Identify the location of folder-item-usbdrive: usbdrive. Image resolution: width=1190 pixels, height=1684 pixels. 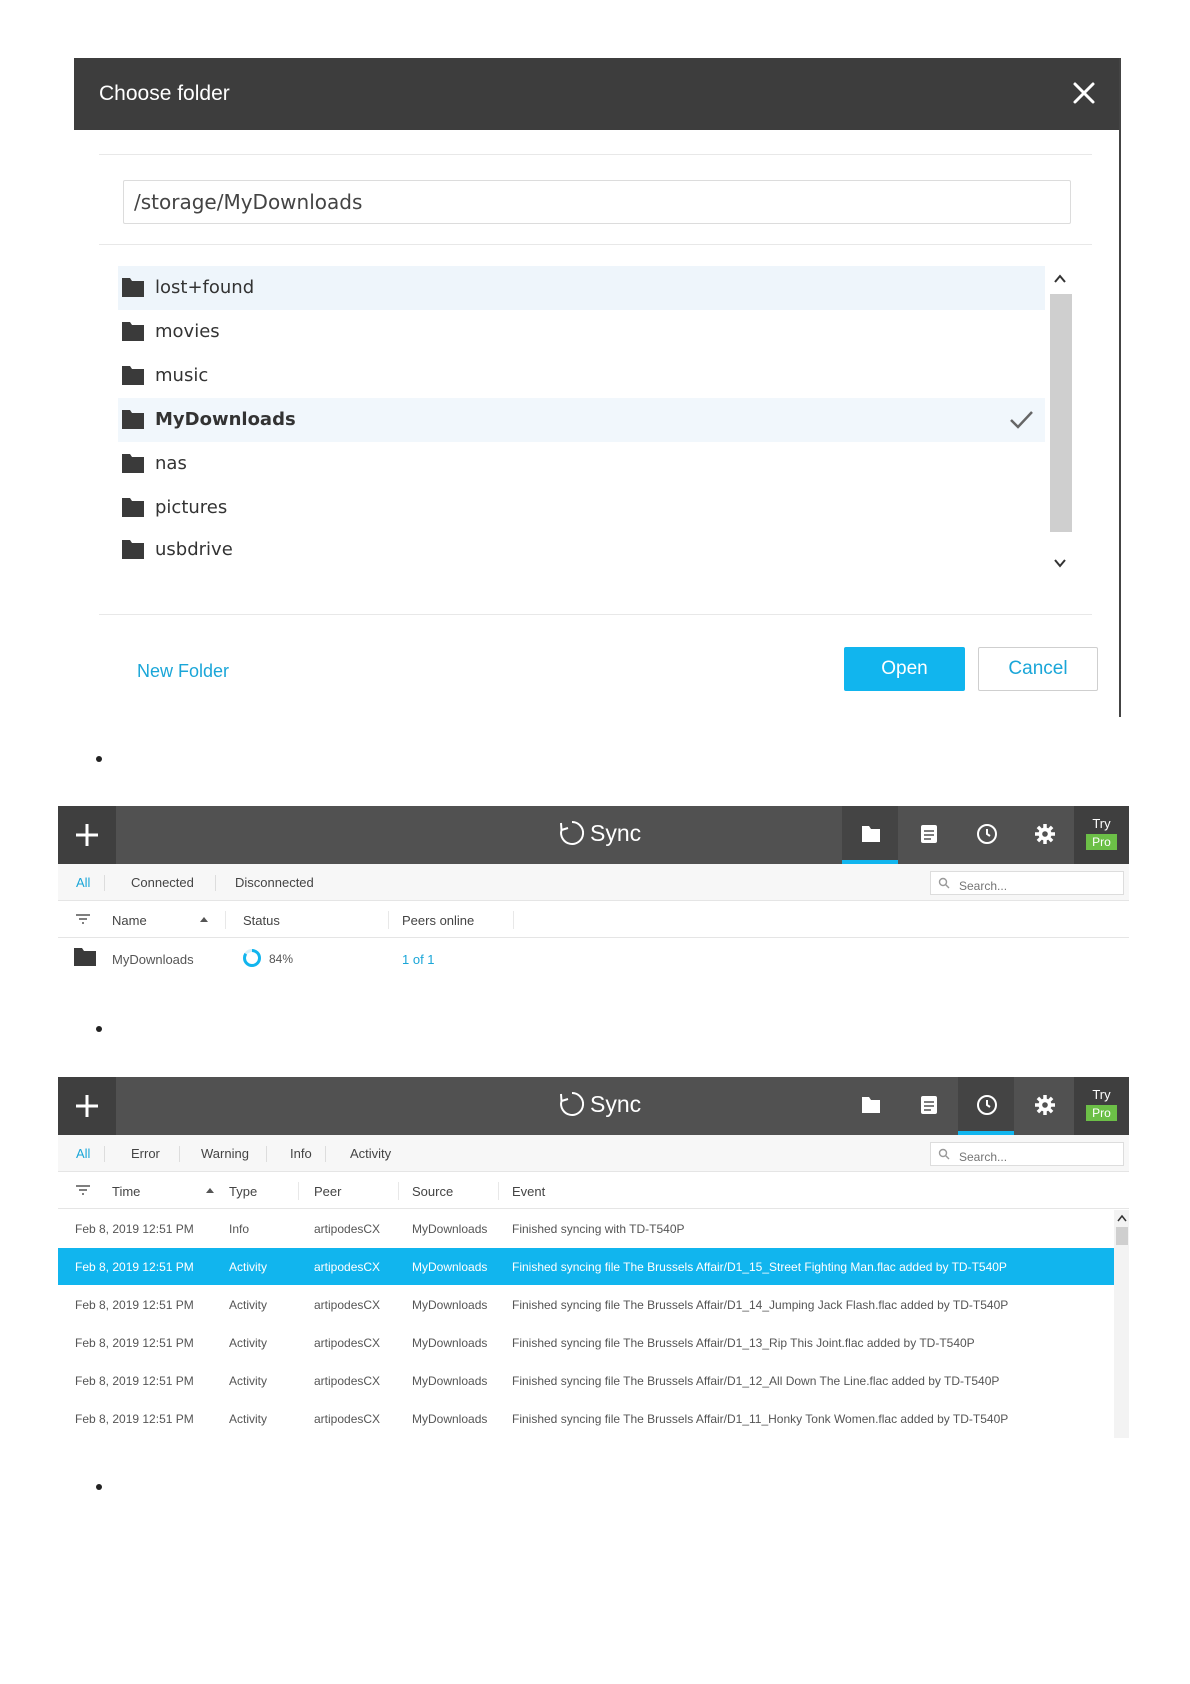
(581, 550).